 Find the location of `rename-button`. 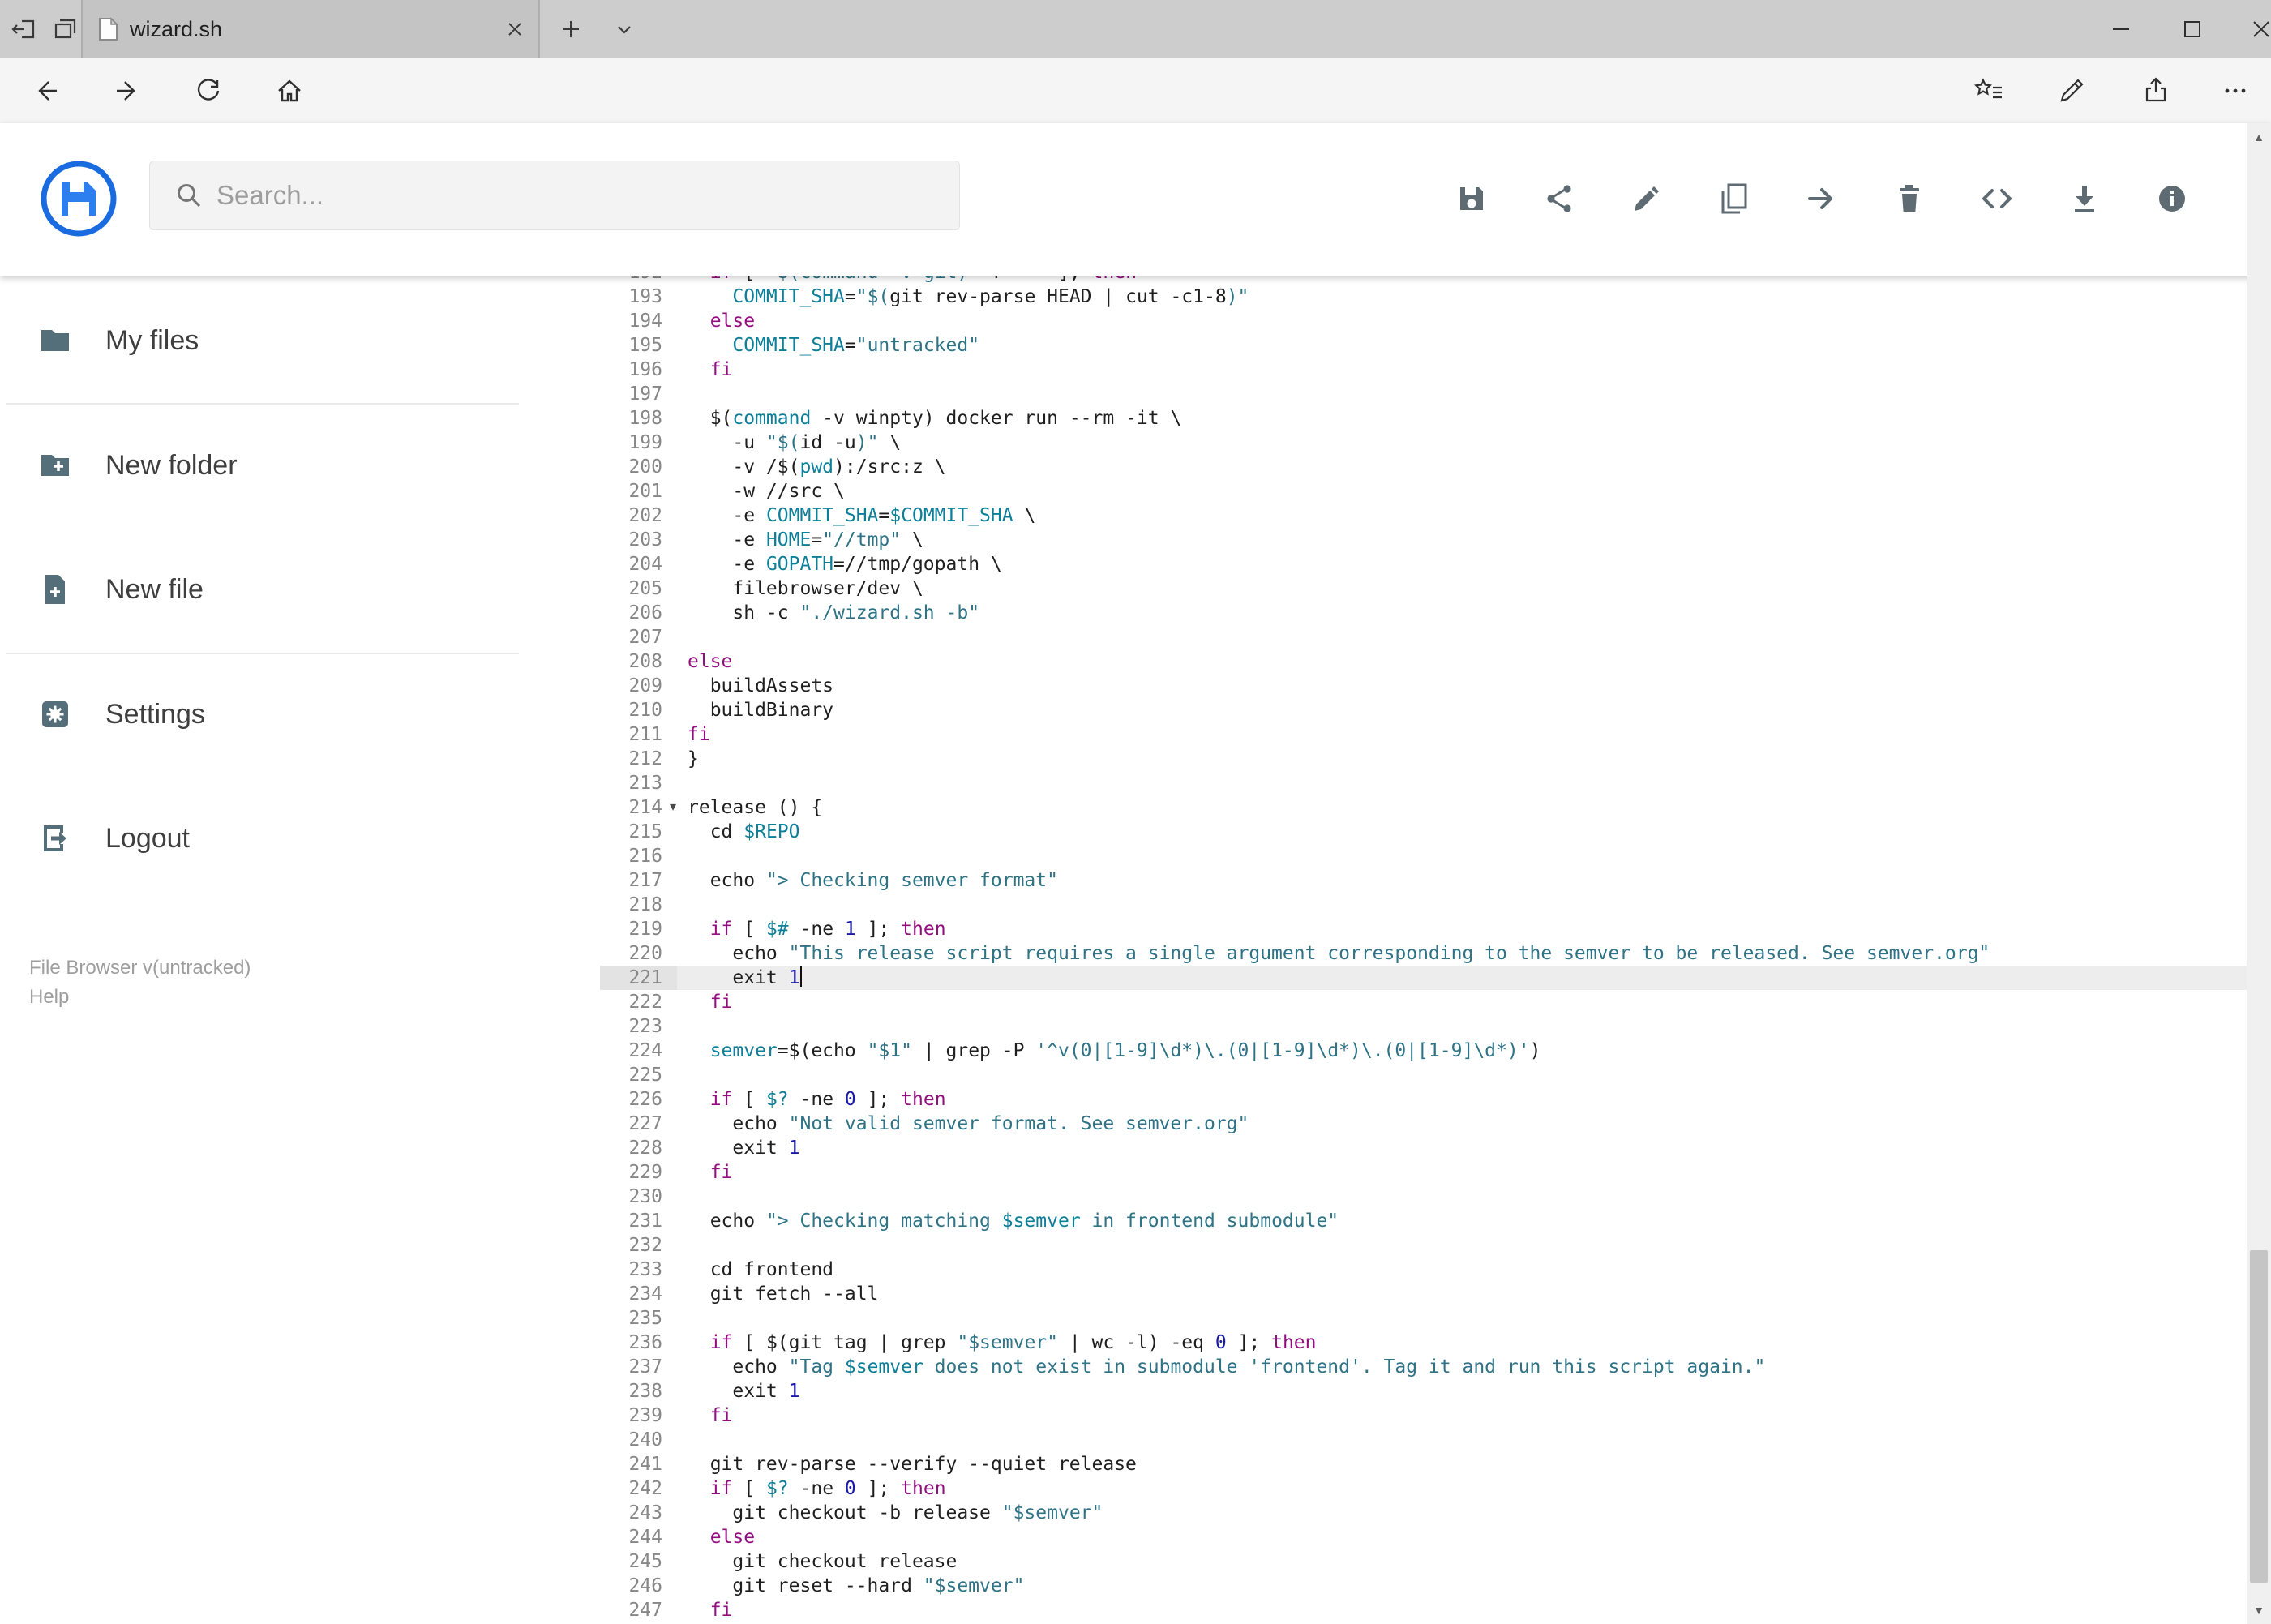

rename-button is located at coordinates (1647, 199).